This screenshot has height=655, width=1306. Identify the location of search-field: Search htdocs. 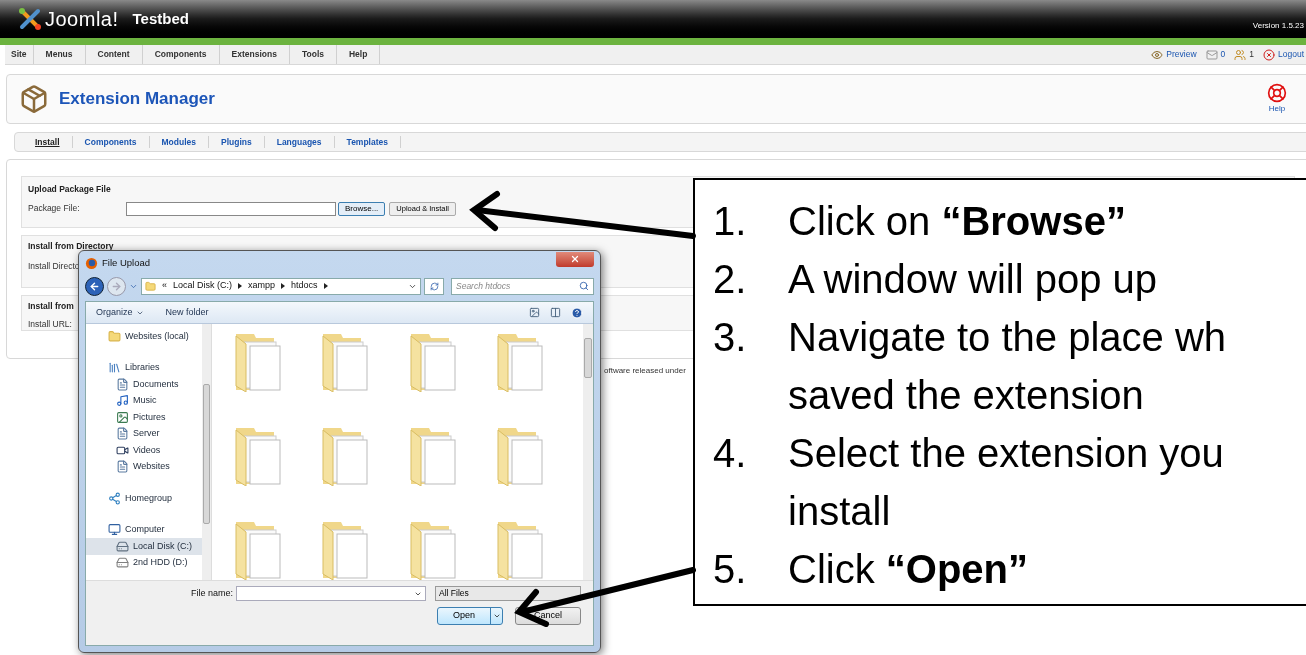
(522, 286).